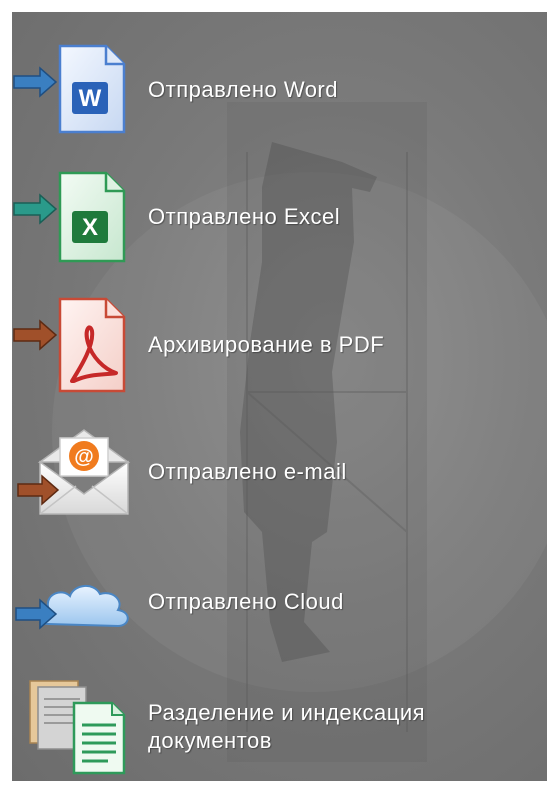 The height and width of the screenshot is (796, 547). I want to click on svg-text: X, so click(90, 227).